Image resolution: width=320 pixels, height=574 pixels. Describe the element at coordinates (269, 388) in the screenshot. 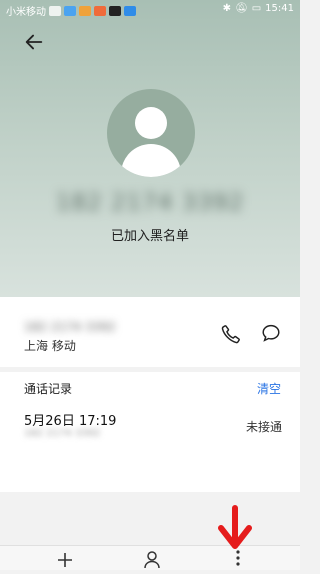

I see `clear-records-button: 清空` at that location.